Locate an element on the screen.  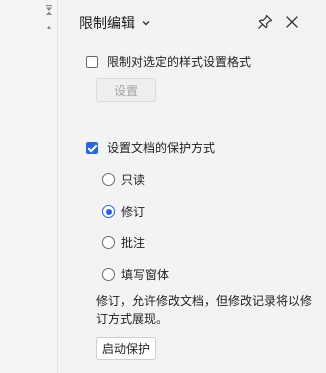
option-read-only: 只读 is located at coordinates (123, 179).